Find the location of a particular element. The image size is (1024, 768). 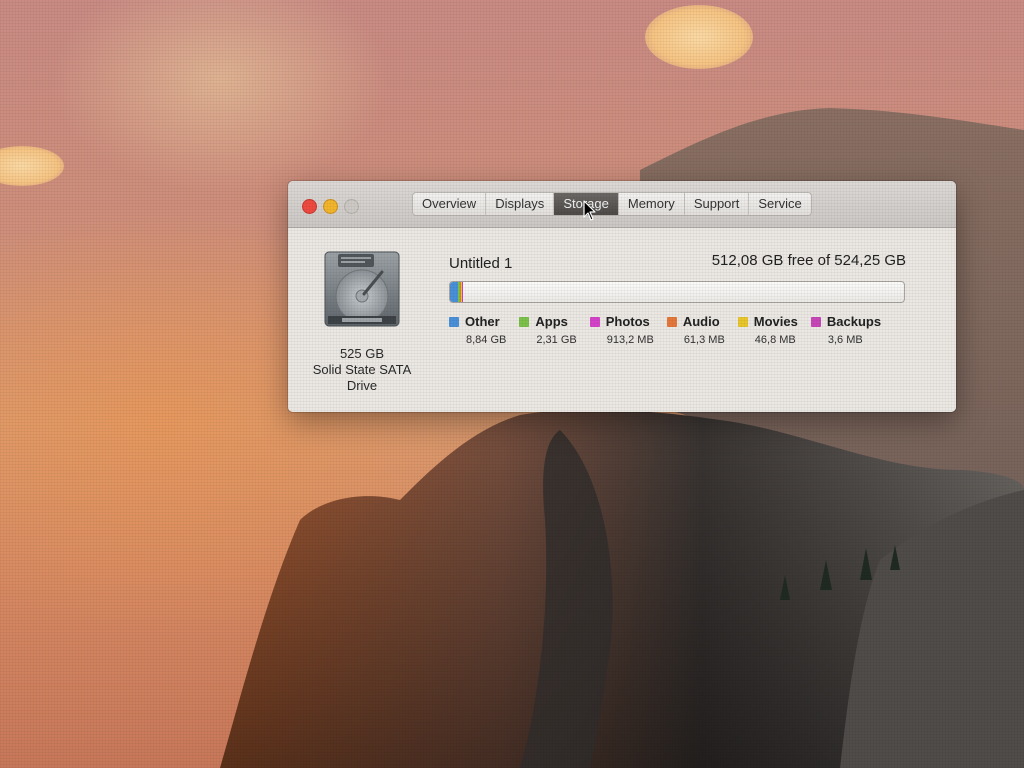

legend-item-backups: Backups 3,6 MB is located at coordinates (846, 330).